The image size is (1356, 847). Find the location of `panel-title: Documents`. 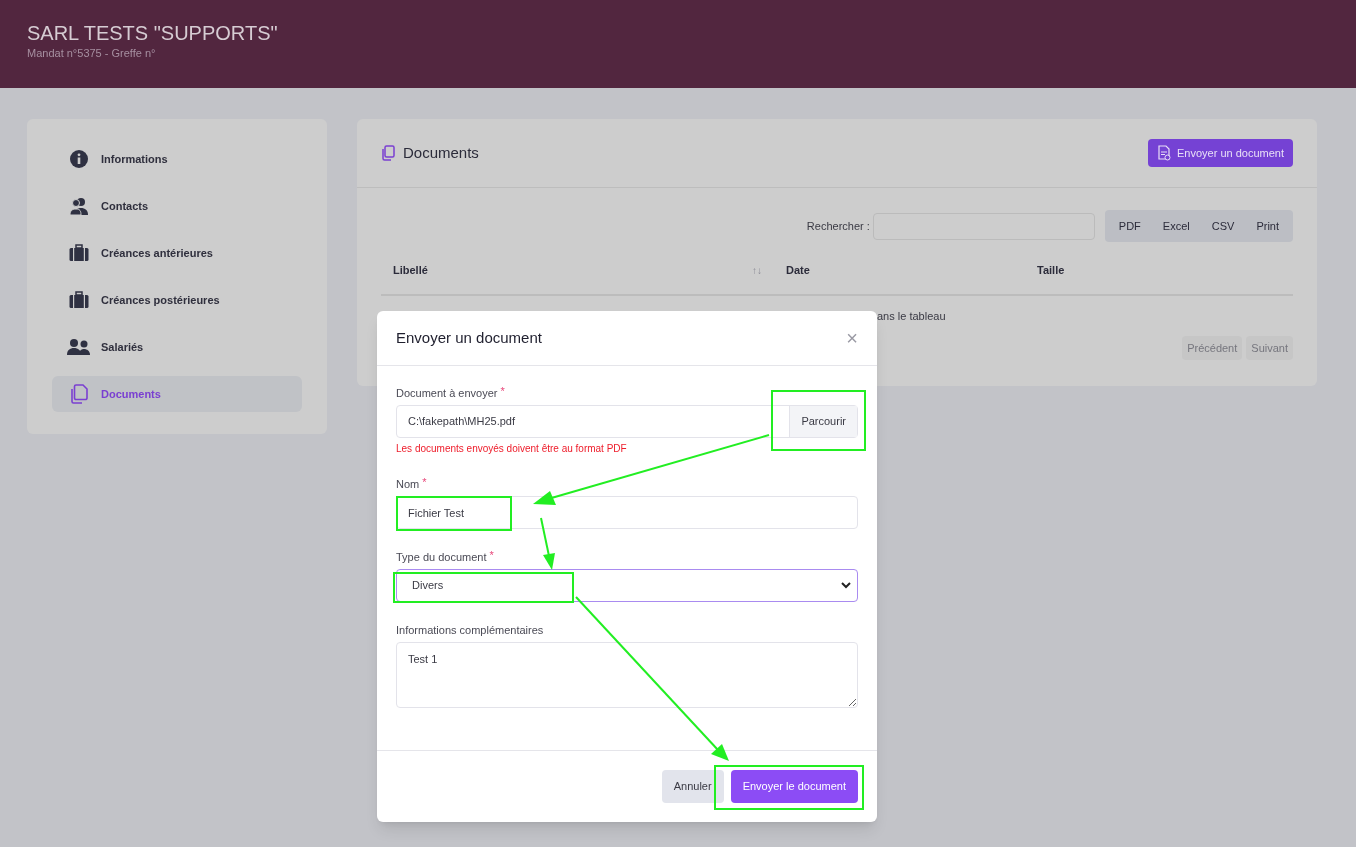

panel-title: Documents is located at coordinates (441, 152).